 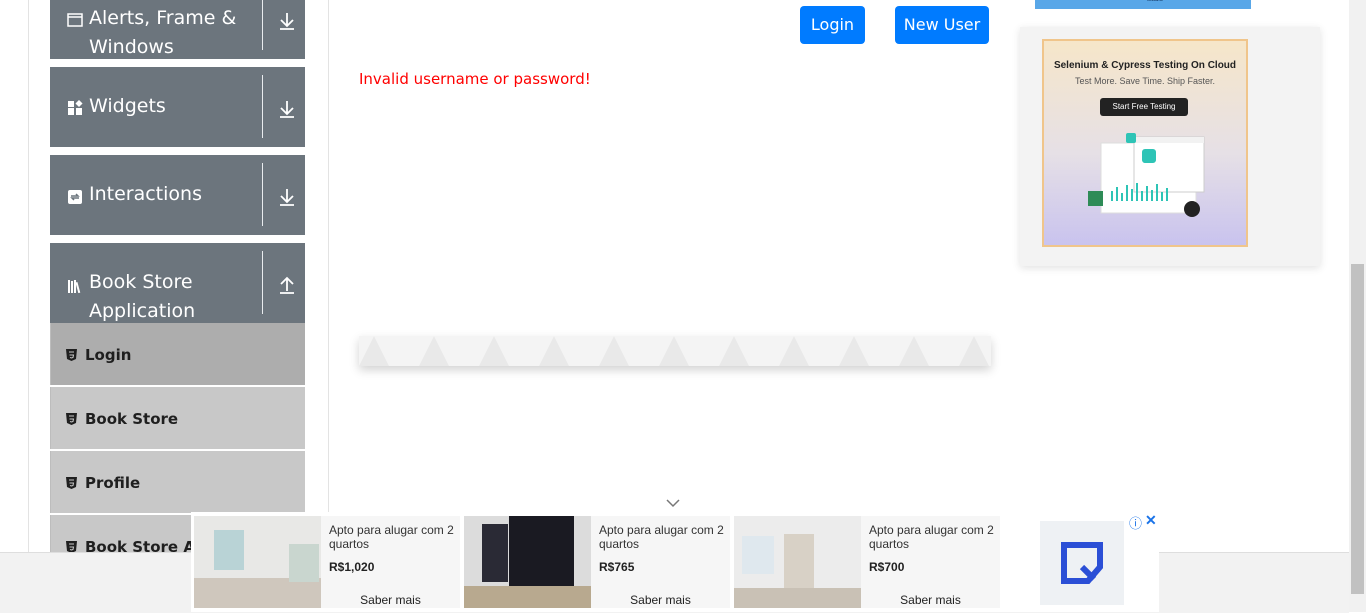 What do you see at coordinates (113, 483) in the screenshot?
I see `sidebar-item-label: Profile` at bounding box center [113, 483].